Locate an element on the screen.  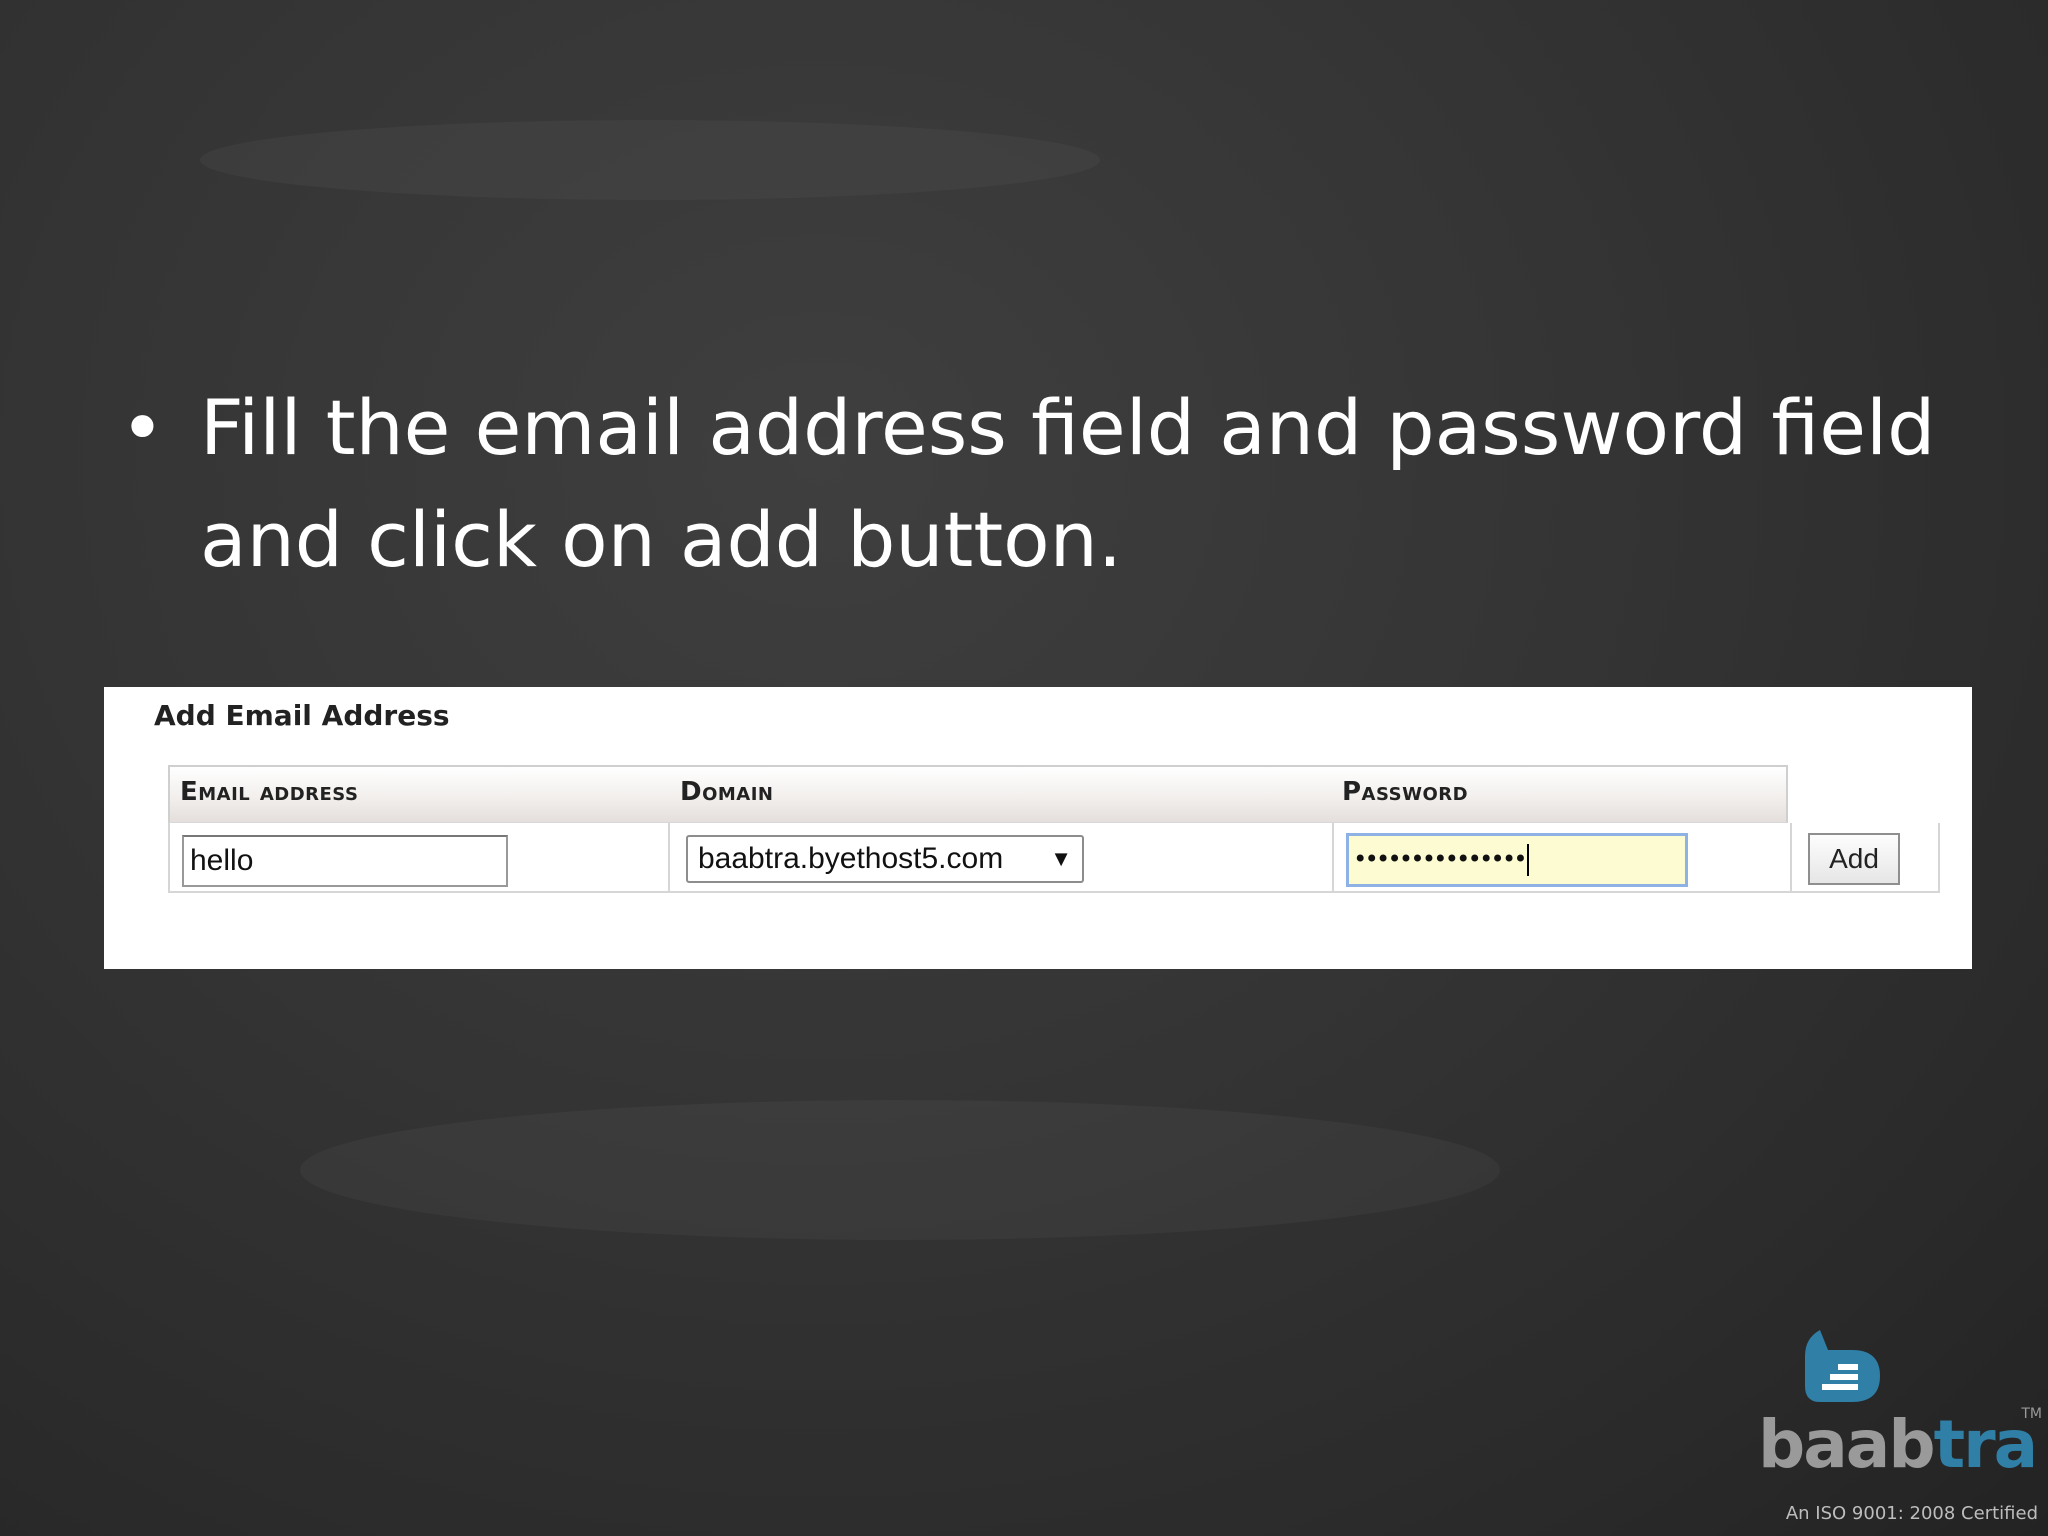
logo-wordmark: baabtra is located at coordinates (1898, 1444).